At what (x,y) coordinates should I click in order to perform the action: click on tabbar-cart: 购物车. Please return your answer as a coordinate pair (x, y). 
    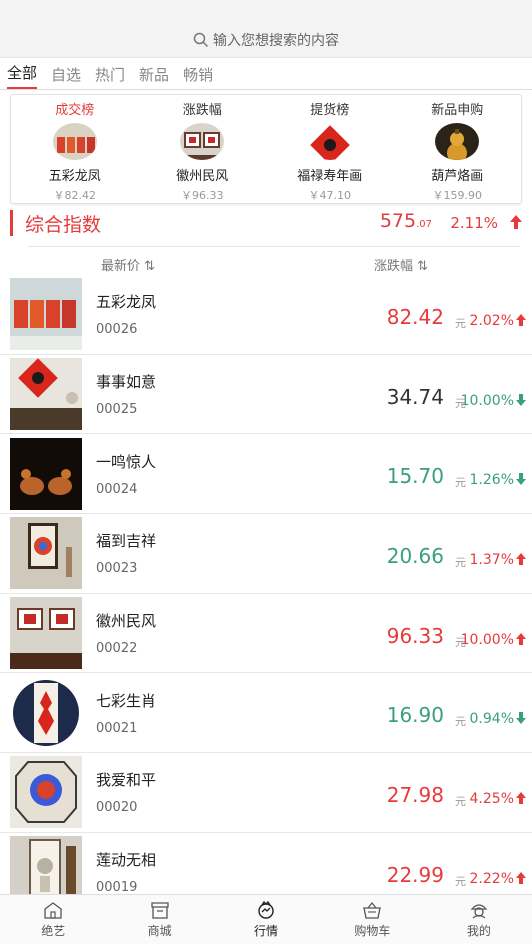
    Looking at the image, I should click on (372, 919).